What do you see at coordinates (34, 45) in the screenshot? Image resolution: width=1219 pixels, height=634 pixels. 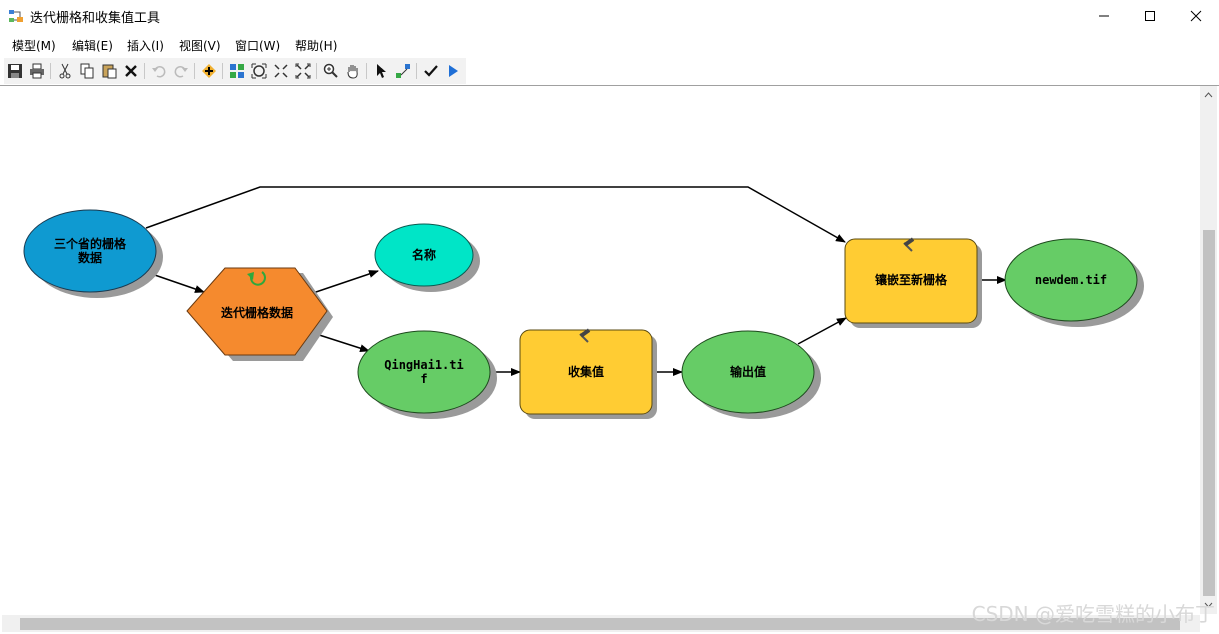 I see `menu-model: 模型(M)` at bounding box center [34, 45].